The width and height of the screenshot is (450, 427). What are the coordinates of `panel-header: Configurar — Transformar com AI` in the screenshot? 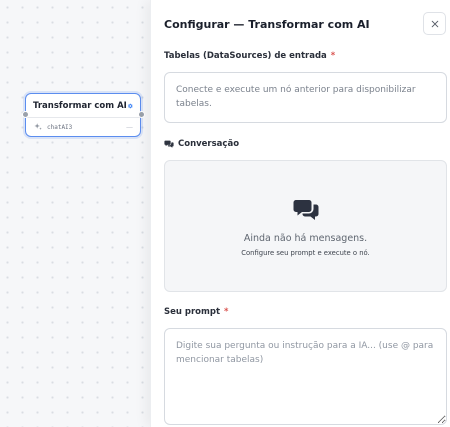 It's located at (305, 25).